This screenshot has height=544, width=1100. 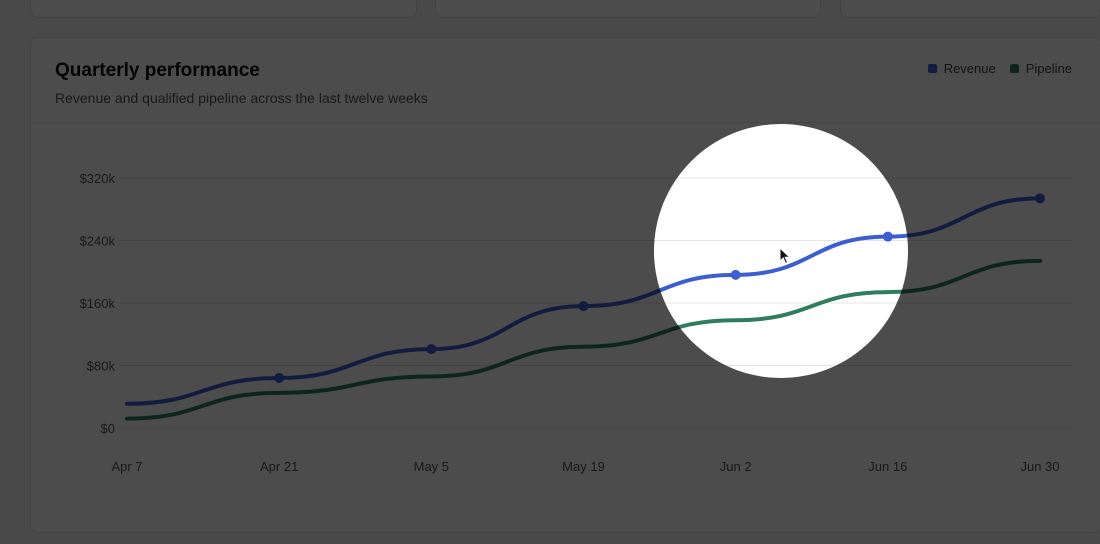 What do you see at coordinates (431, 466) in the screenshot?
I see `x-tick-label: May 5` at bounding box center [431, 466].